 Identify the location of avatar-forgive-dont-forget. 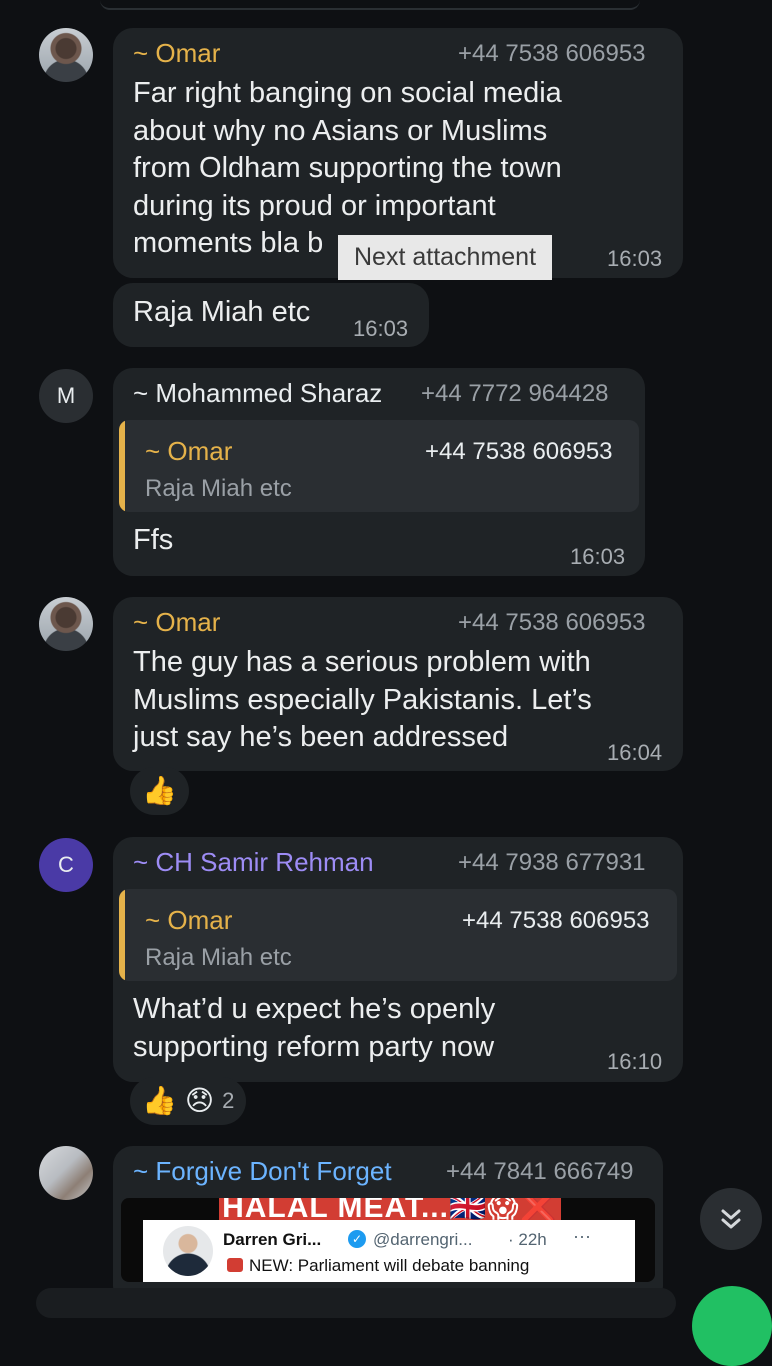
(66, 1173).